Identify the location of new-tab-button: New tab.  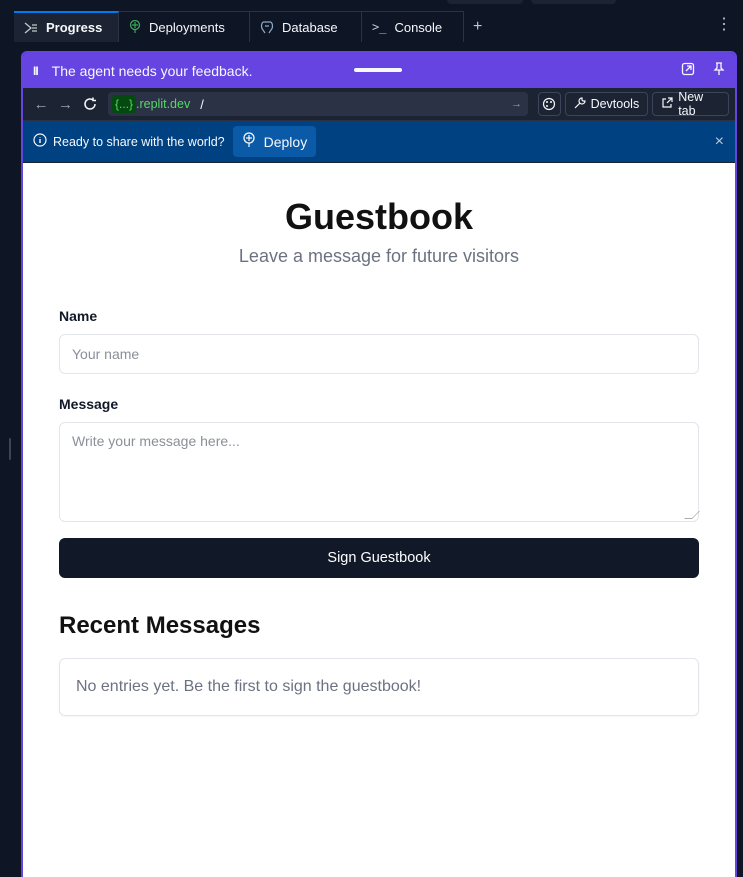
(691, 104).